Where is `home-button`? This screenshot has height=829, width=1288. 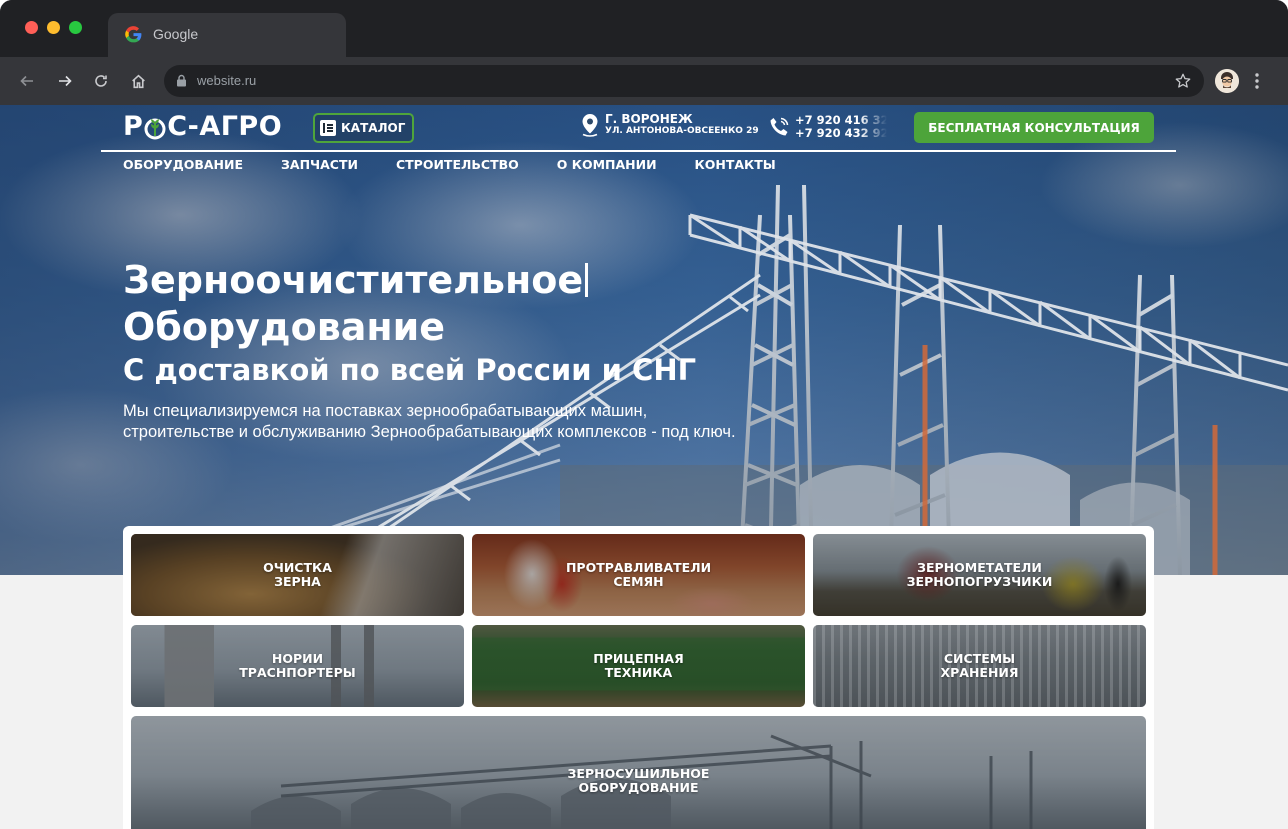 home-button is located at coordinates (138, 81).